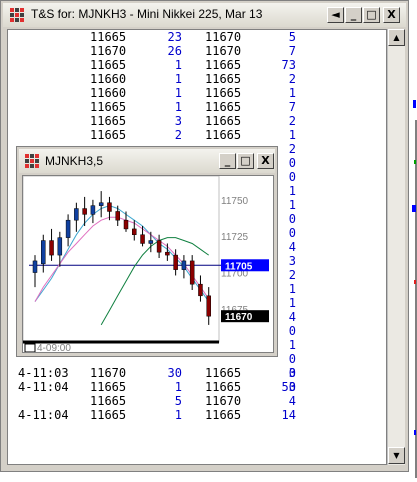 This screenshot has width=417, height=482. Describe the element at coordinates (197, 37) in the screenshot. I see `table-row: 11665 23 11670 5` at that location.